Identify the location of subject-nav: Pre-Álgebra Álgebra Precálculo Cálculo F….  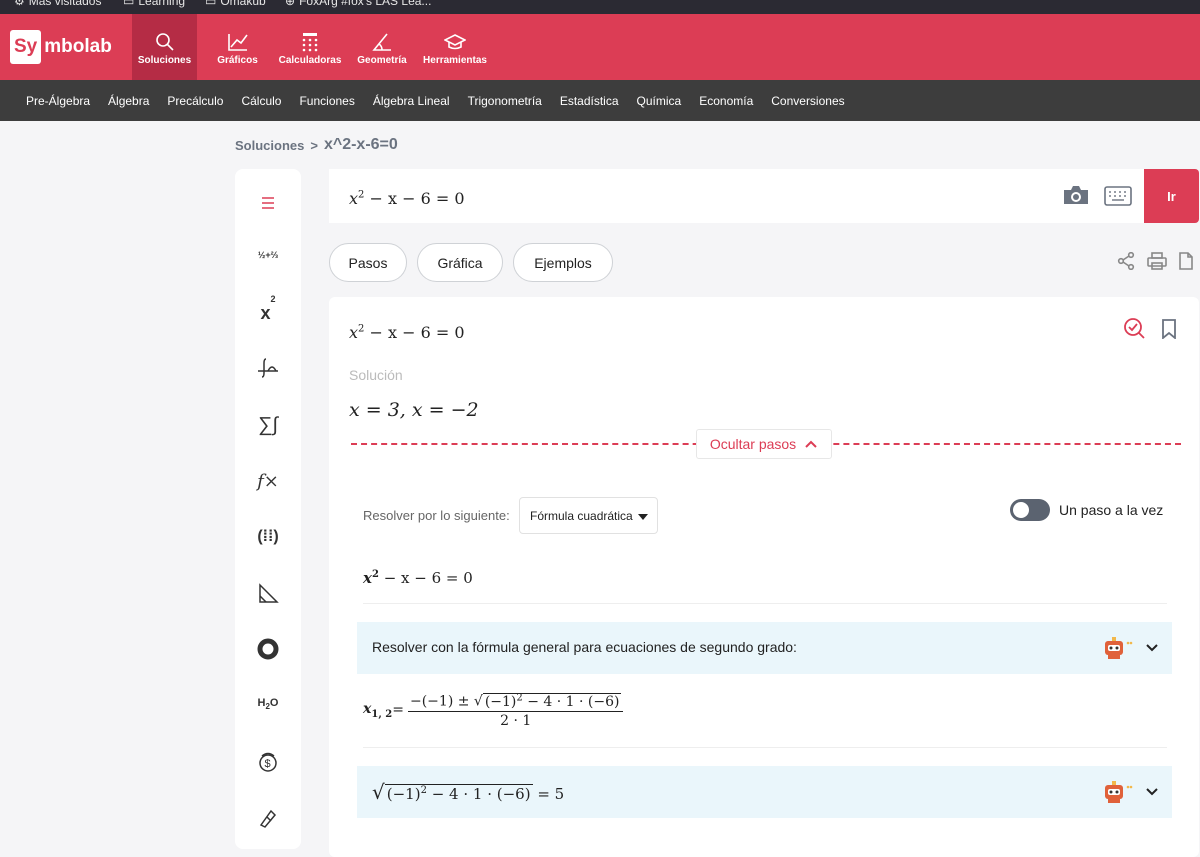
(600, 100).